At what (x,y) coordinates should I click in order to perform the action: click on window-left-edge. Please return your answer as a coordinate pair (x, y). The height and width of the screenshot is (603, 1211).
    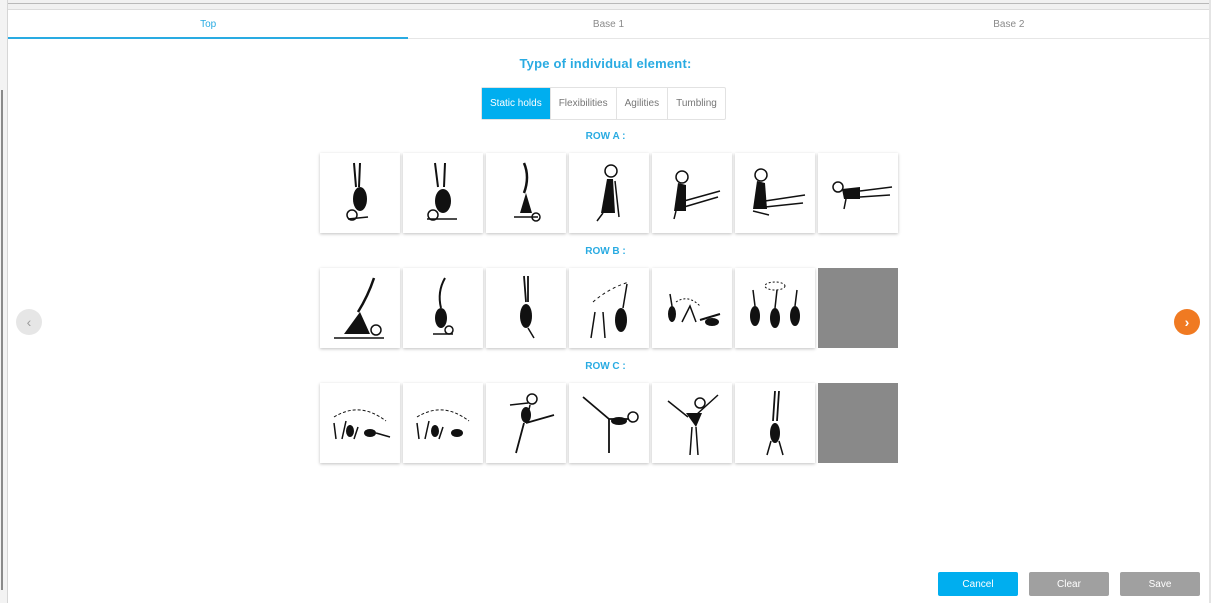
    Looking at the image, I should click on (4, 301).